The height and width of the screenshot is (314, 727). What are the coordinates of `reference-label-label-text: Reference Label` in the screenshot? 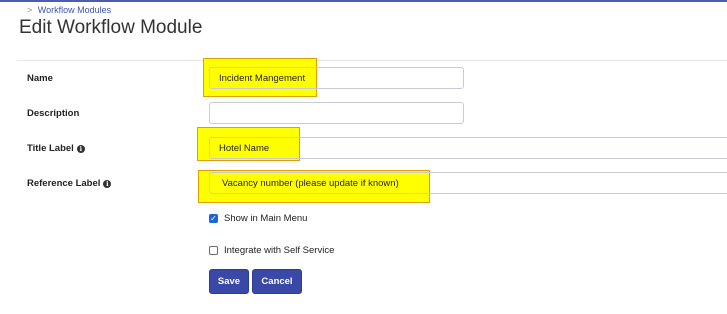 It's located at (64, 183).